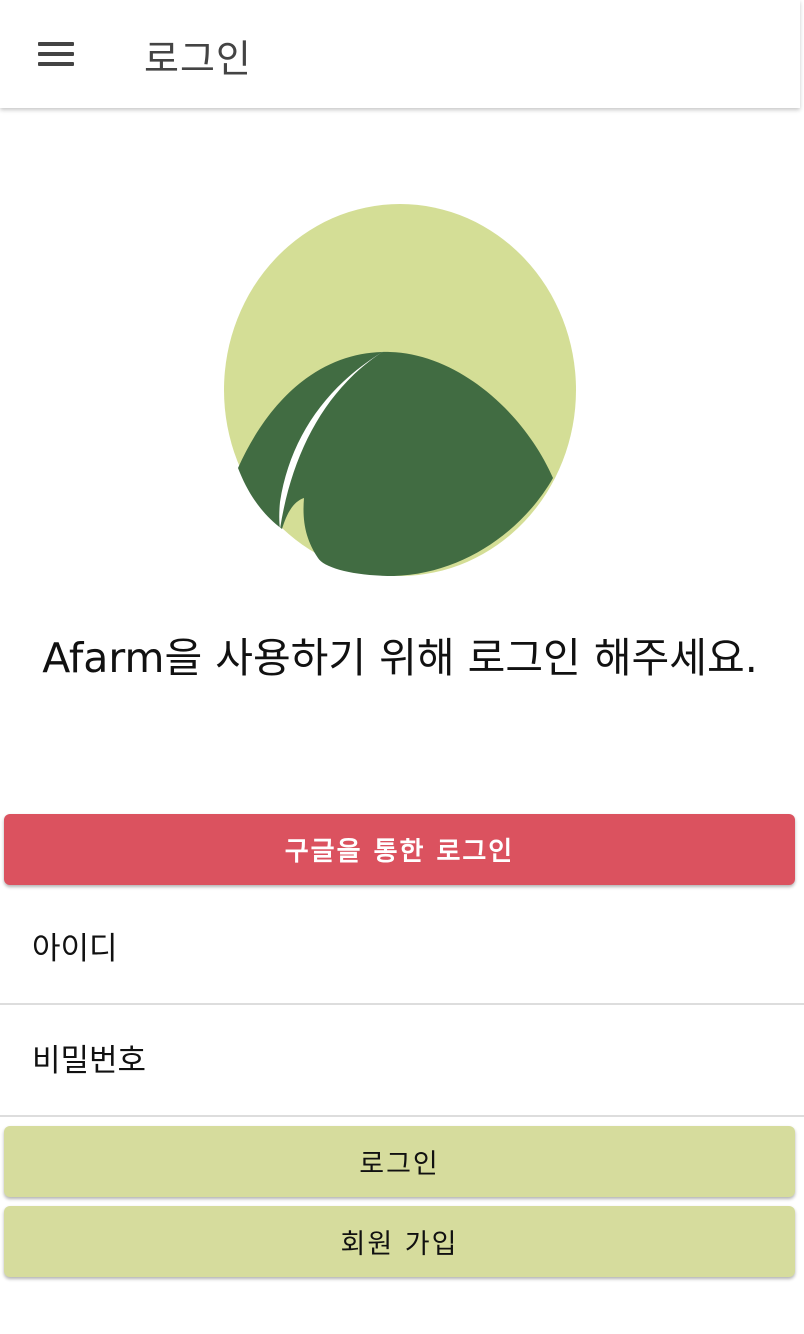  Describe the element at coordinates (399, 1161) in the screenshot. I see `login-button: 로그인` at that location.